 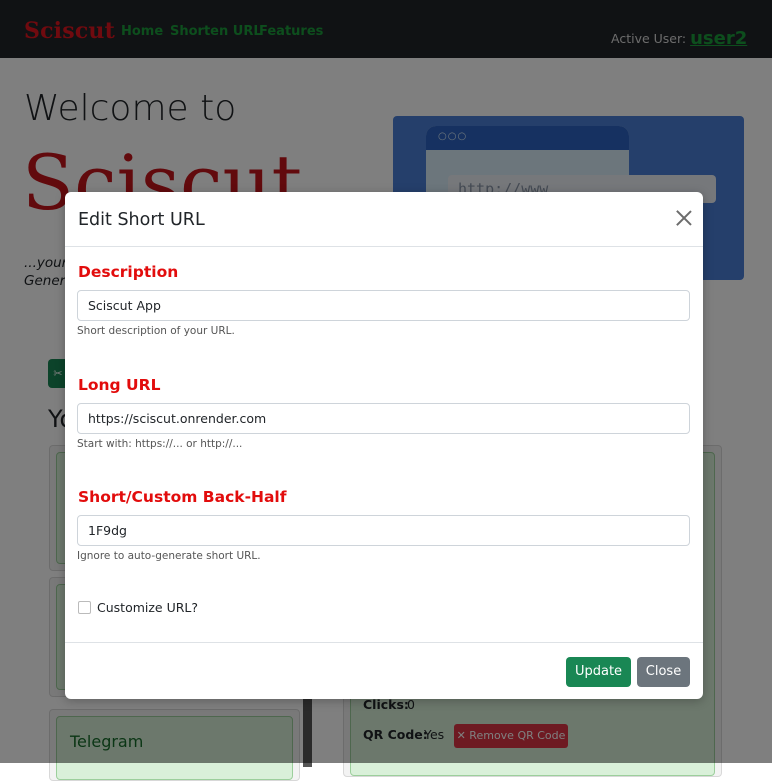 What do you see at coordinates (663, 672) in the screenshot?
I see `close-button: Close` at bounding box center [663, 672].